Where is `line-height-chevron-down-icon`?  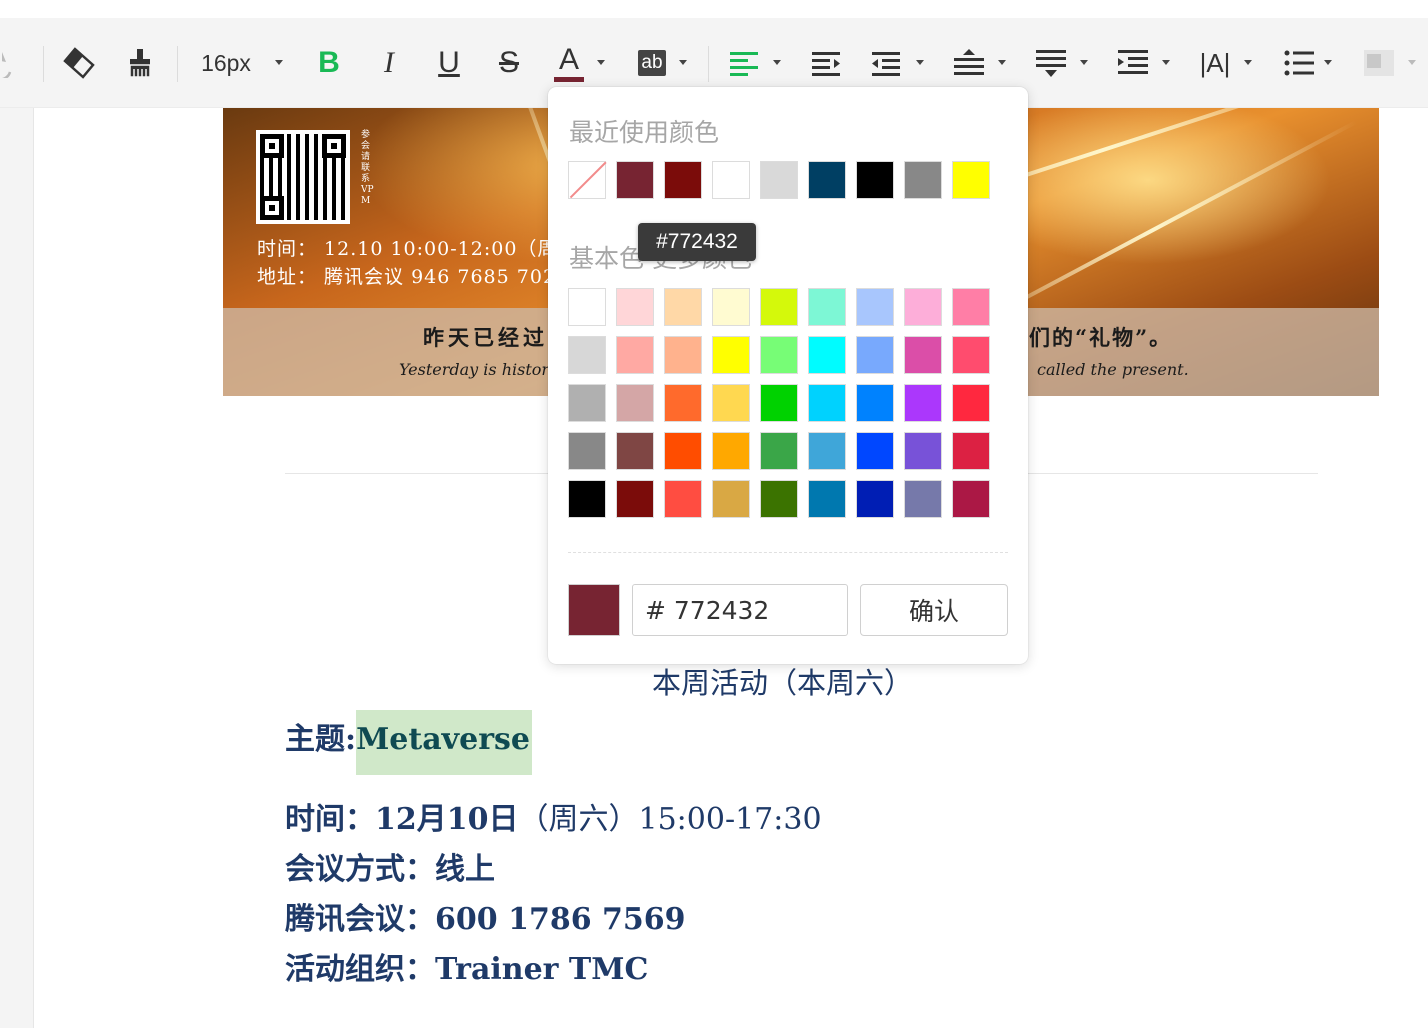 line-height-chevron-down-icon is located at coordinates (1002, 62).